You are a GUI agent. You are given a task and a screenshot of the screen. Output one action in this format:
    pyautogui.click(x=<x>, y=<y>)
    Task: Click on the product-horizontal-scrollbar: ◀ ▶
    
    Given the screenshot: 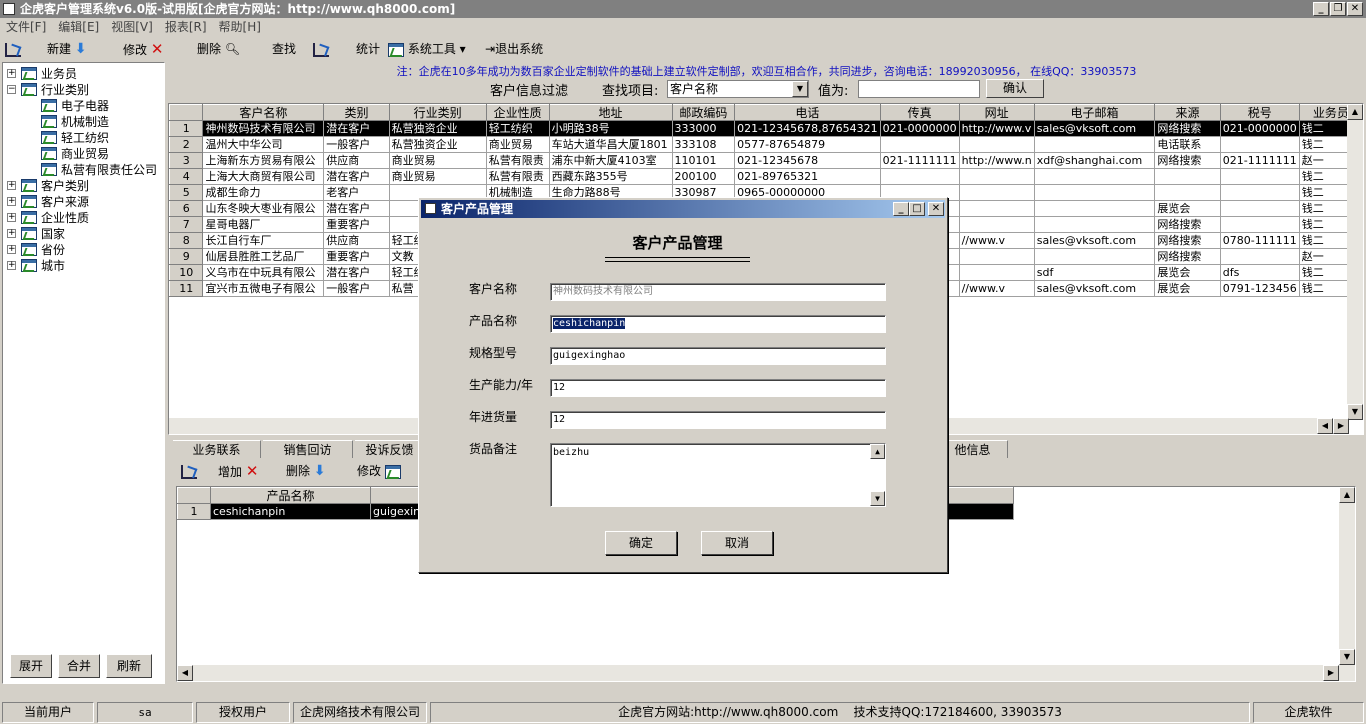 What is the action you would take?
    pyautogui.click(x=766, y=673)
    